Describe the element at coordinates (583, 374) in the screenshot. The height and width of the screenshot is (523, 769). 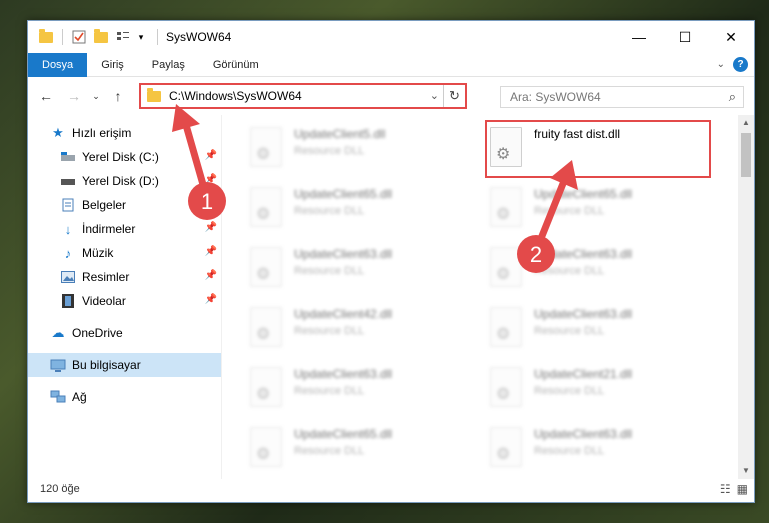
I see `file-name: UpdateClient21.dll` at that location.